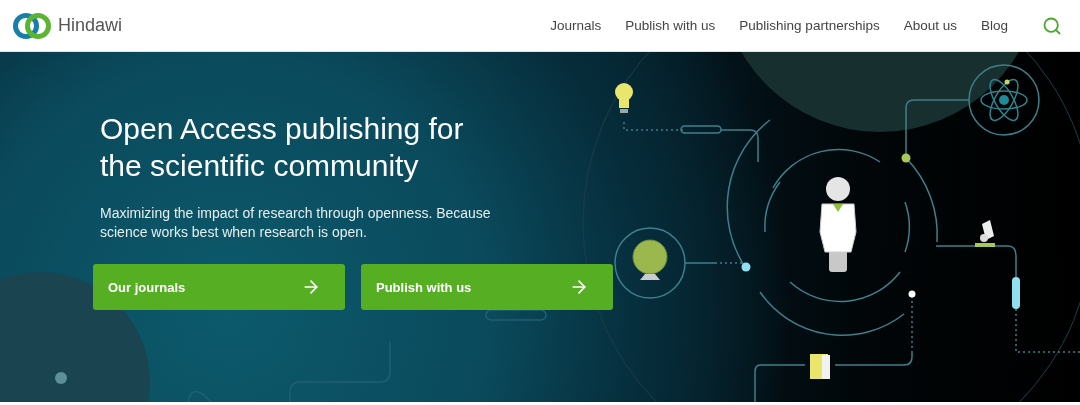 The height and width of the screenshot is (405, 1080). I want to click on nav-link: Publishing partnerships, so click(809, 25).